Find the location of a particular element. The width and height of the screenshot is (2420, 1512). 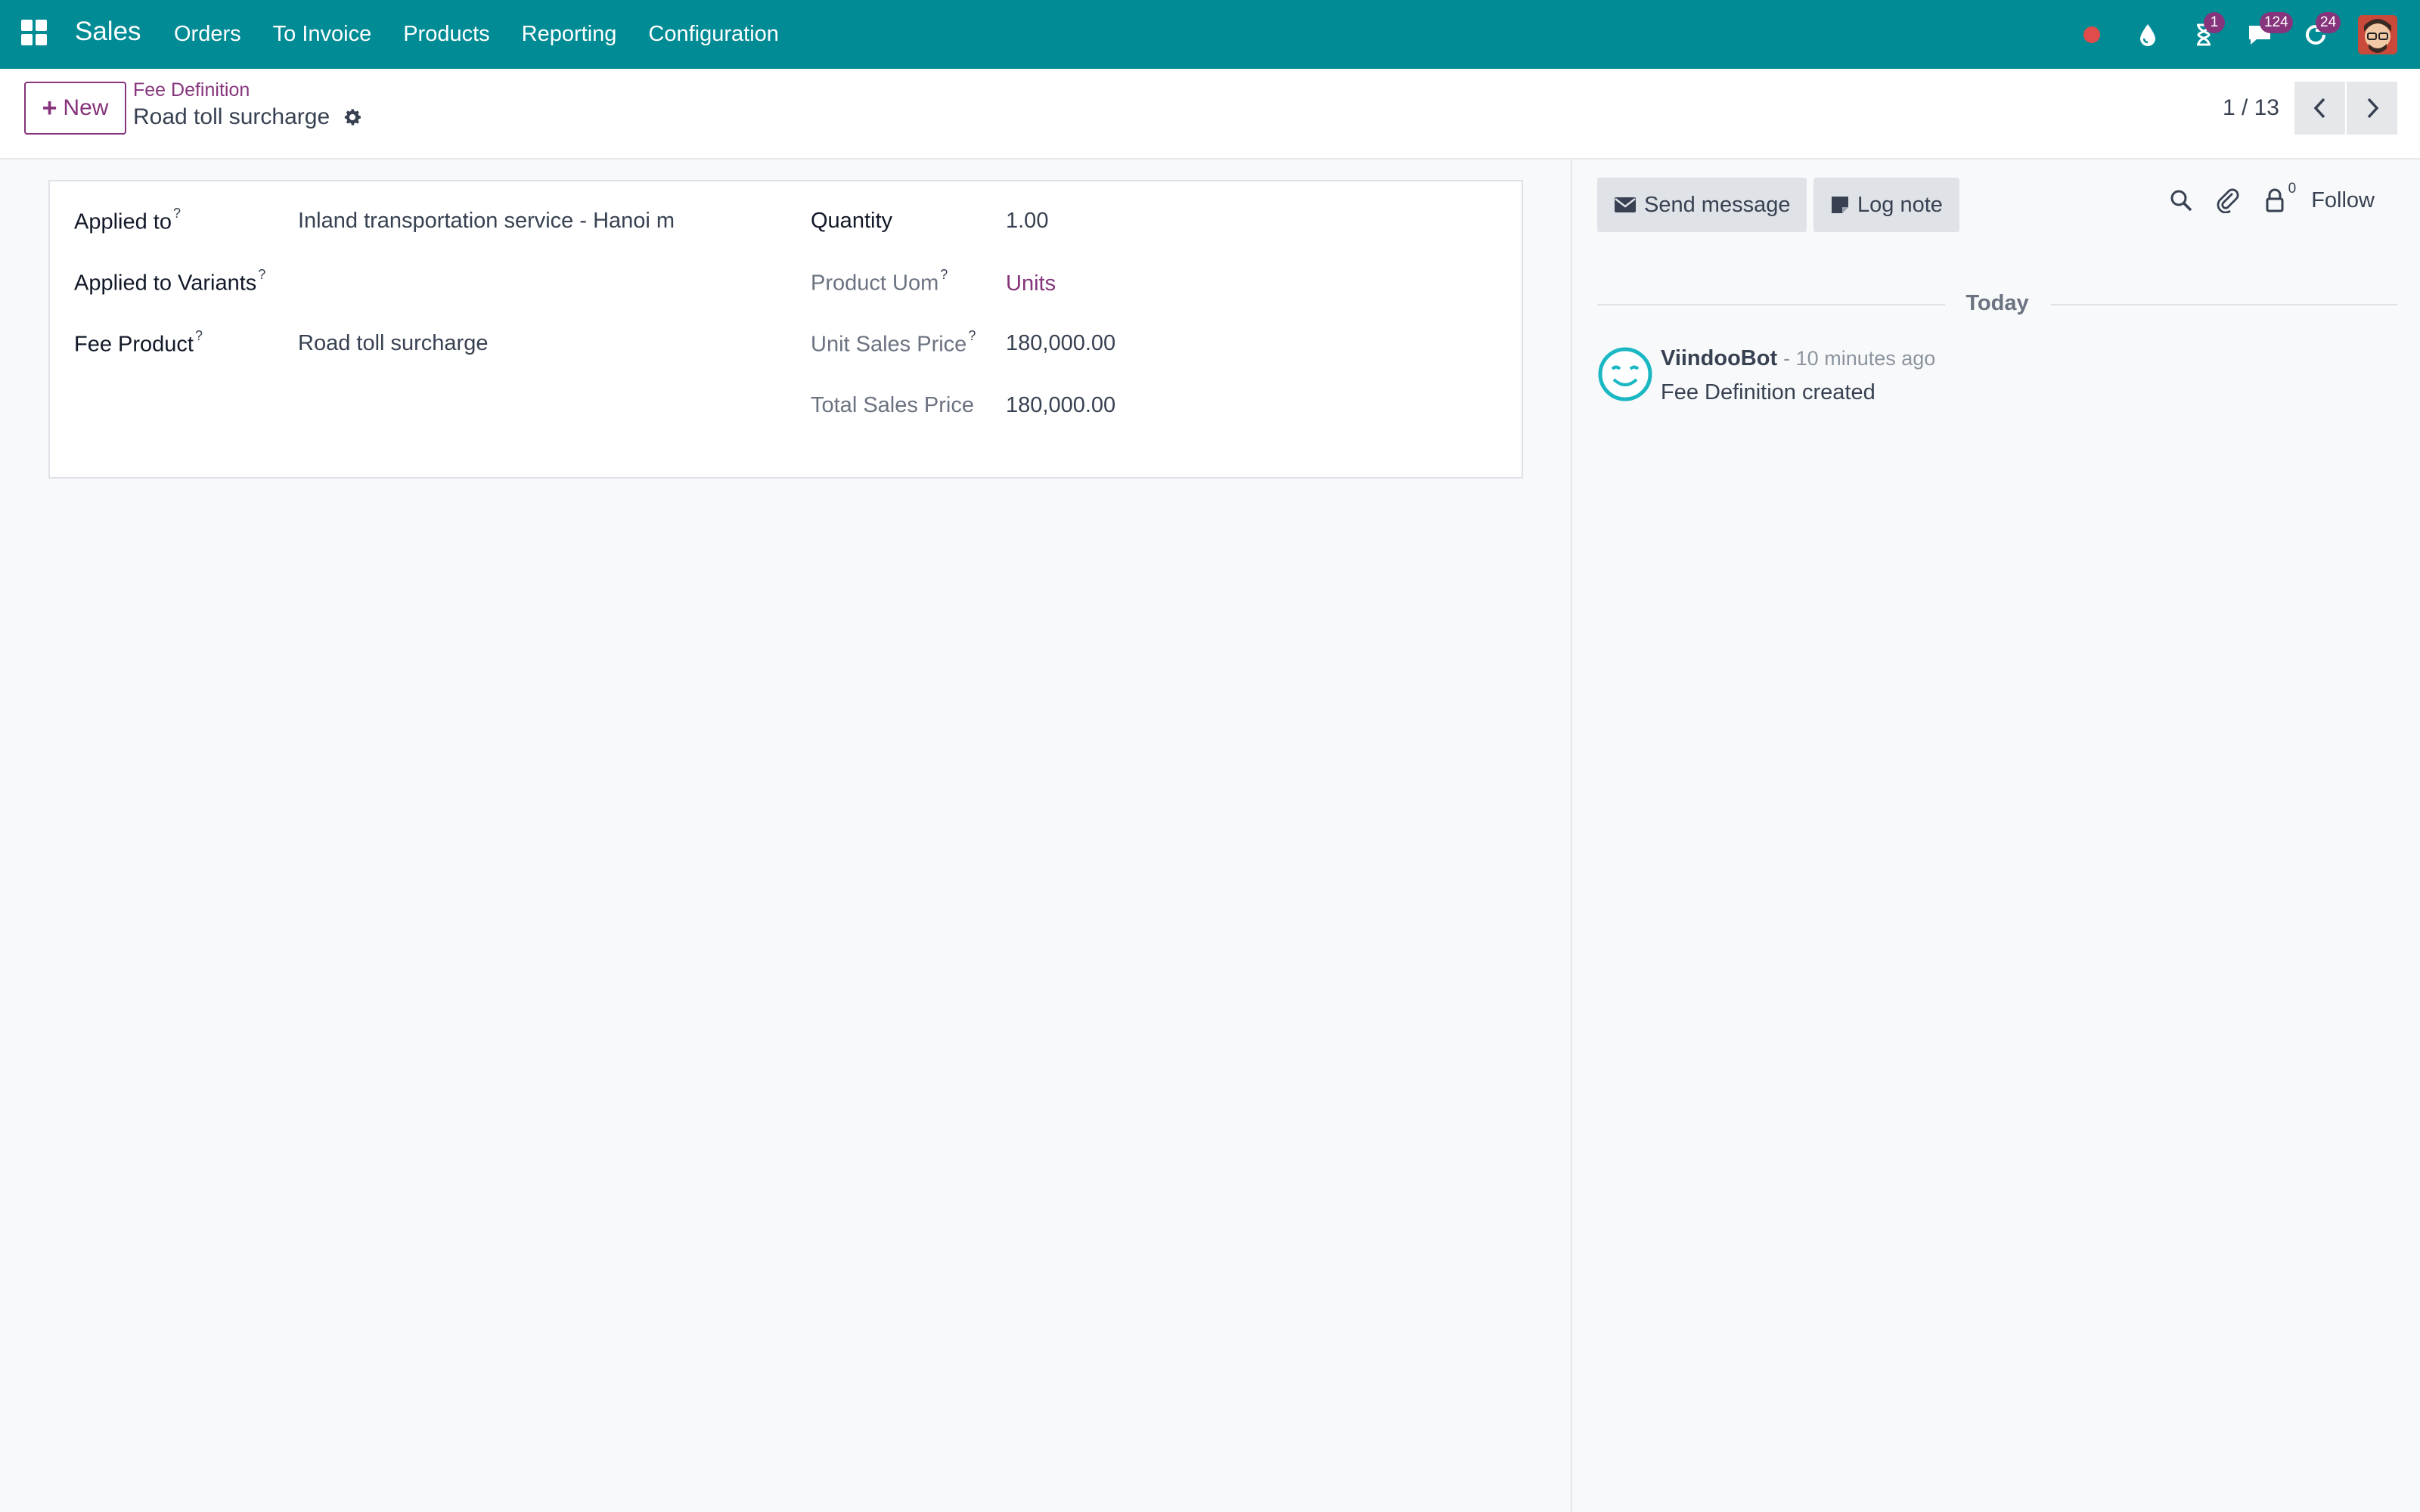

total-sales-price-value: 180,000.00 is located at coordinates (1061, 405).